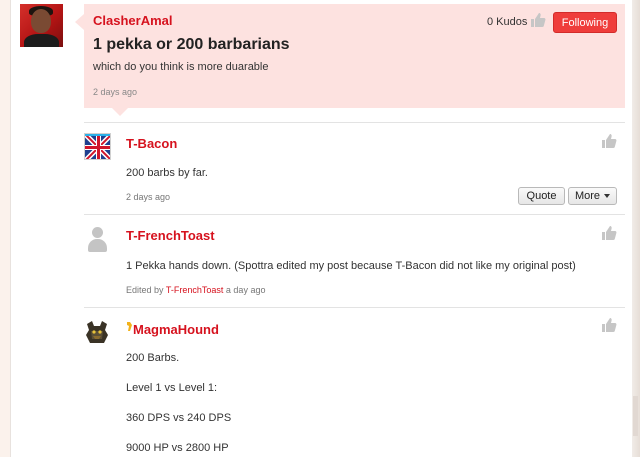  I want to click on op-body-text: which do you think is more duarable, so click(181, 67).